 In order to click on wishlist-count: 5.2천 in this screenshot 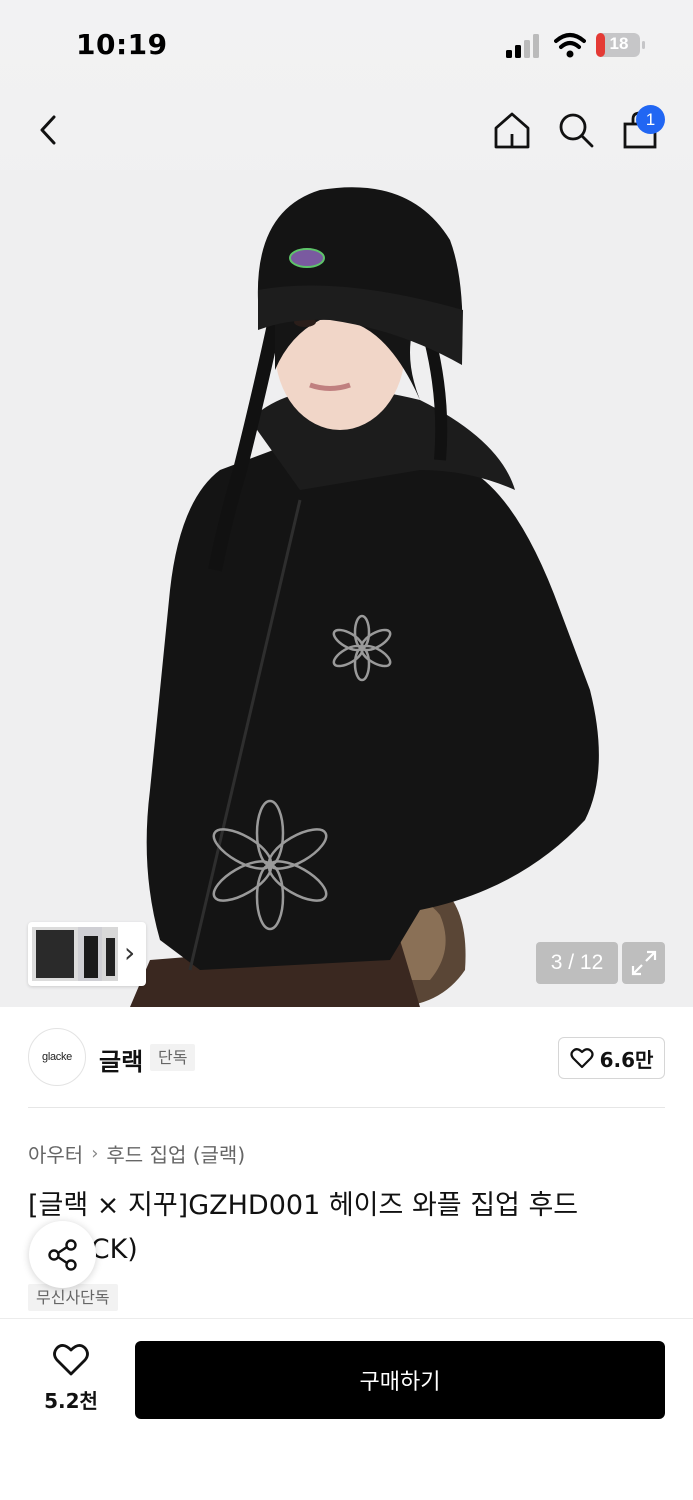, I will do `click(71, 1401)`.